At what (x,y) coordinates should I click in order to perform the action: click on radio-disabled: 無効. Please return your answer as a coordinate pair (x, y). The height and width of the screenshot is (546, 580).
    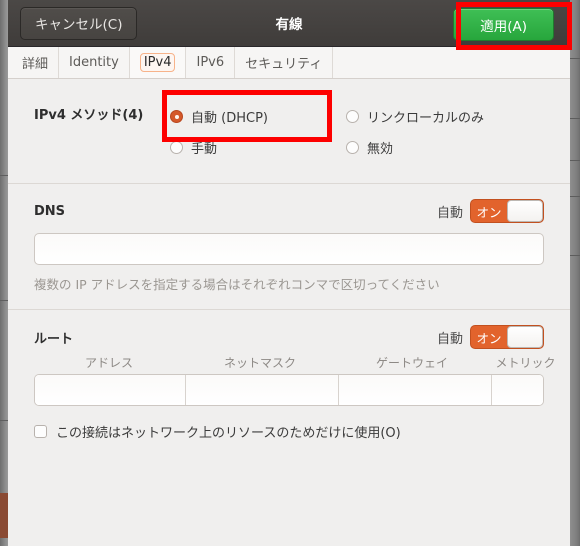
    Looking at the image, I should click on (415, 147).